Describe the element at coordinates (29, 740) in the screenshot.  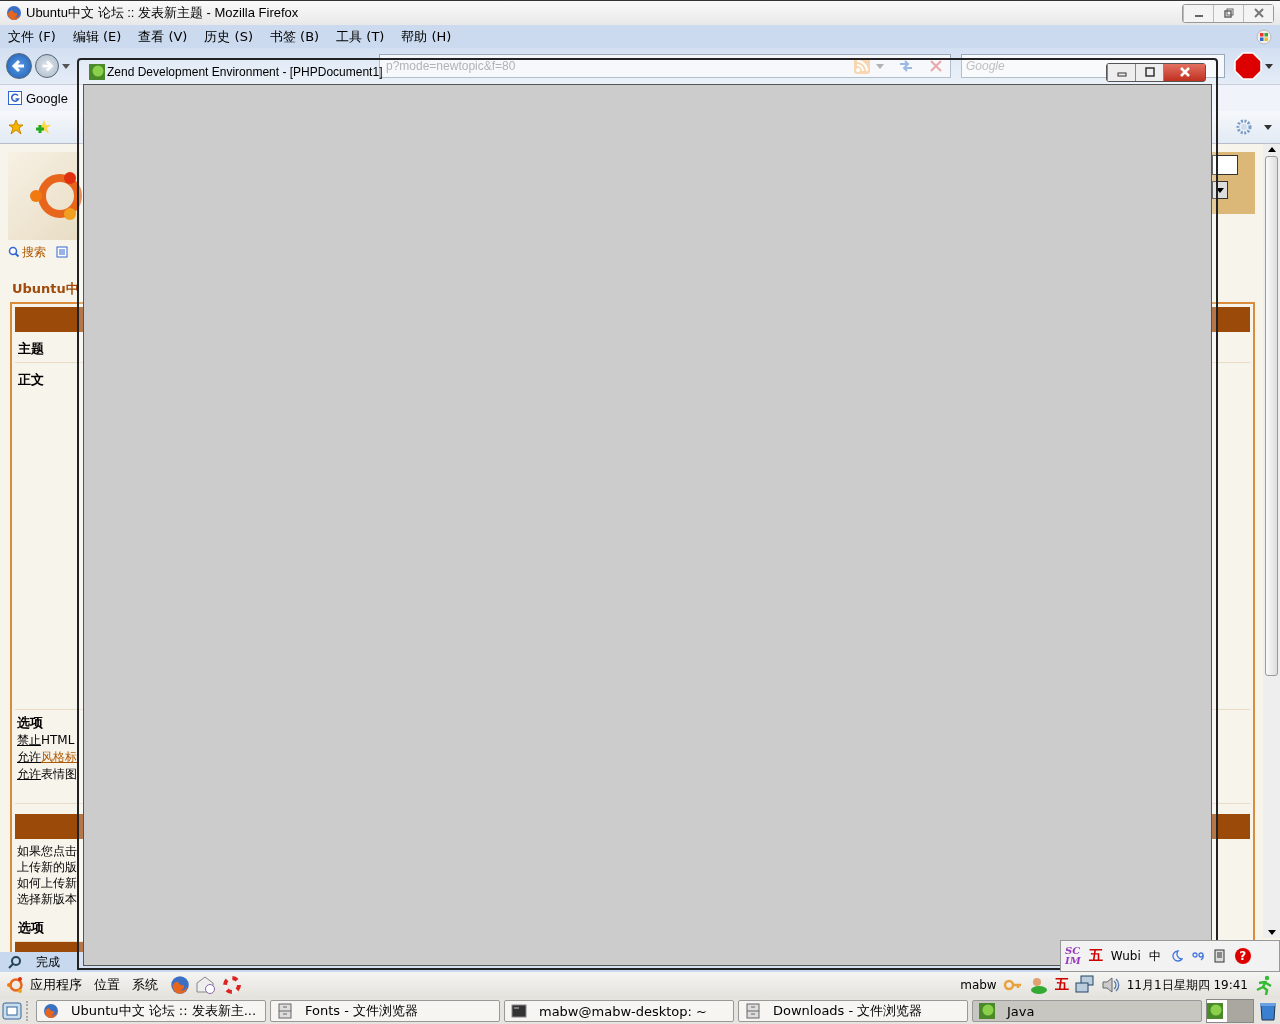
I see `toggle-link: 禁止` at that location.